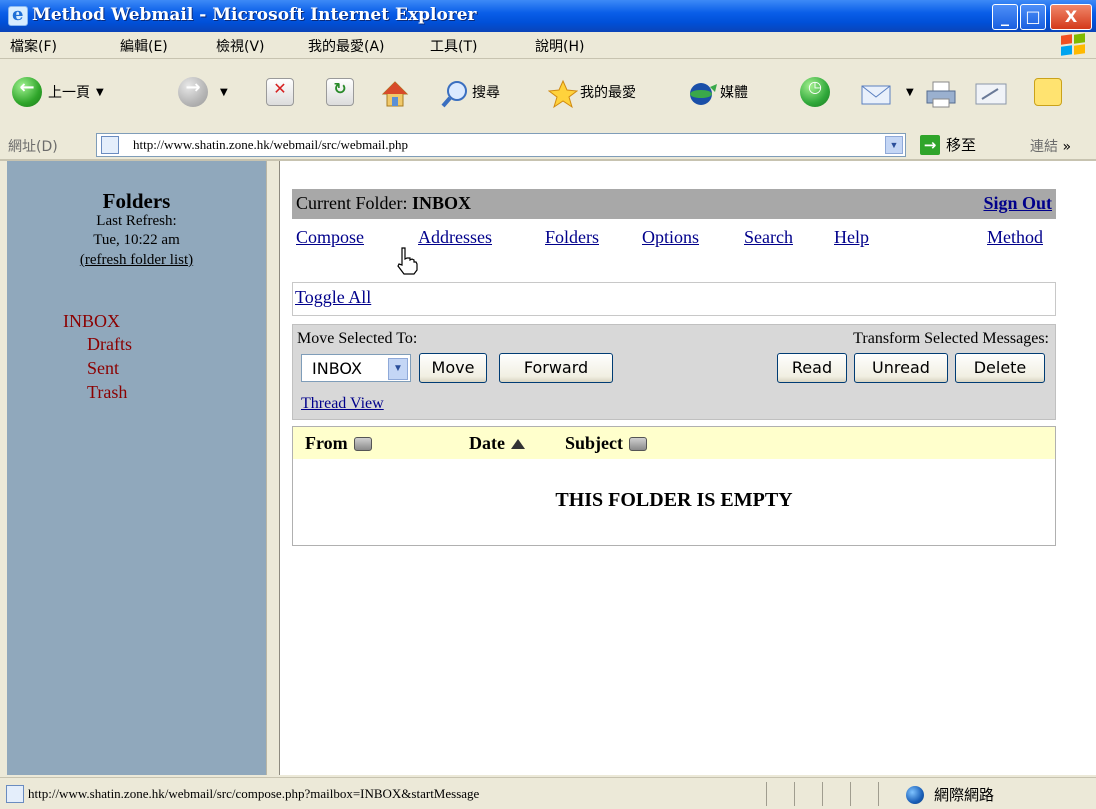 This screenshot has height=809, width=1096. Describe the element at coordinates (407, 261) in the screenshot. I see `hand-cursor-icon` at that location.